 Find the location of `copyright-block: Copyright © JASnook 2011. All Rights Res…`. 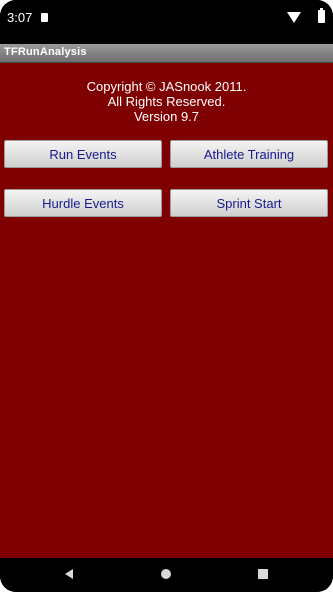

copyright-block: Copyright © JASnook 2011. All Rights Res… is located at coordinates (166, 101).